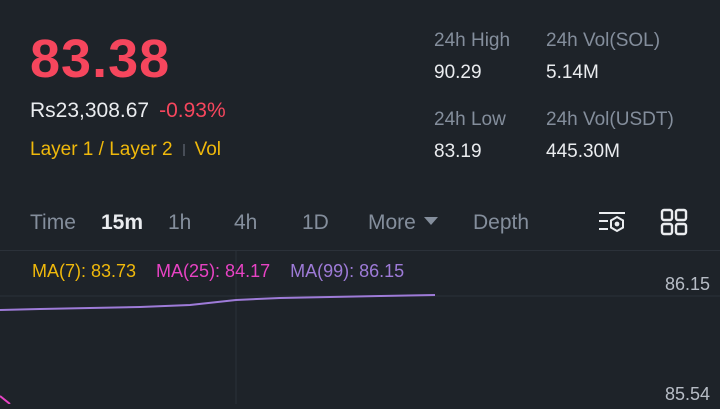  I want to click on tab-more: More, so click(403, 223).